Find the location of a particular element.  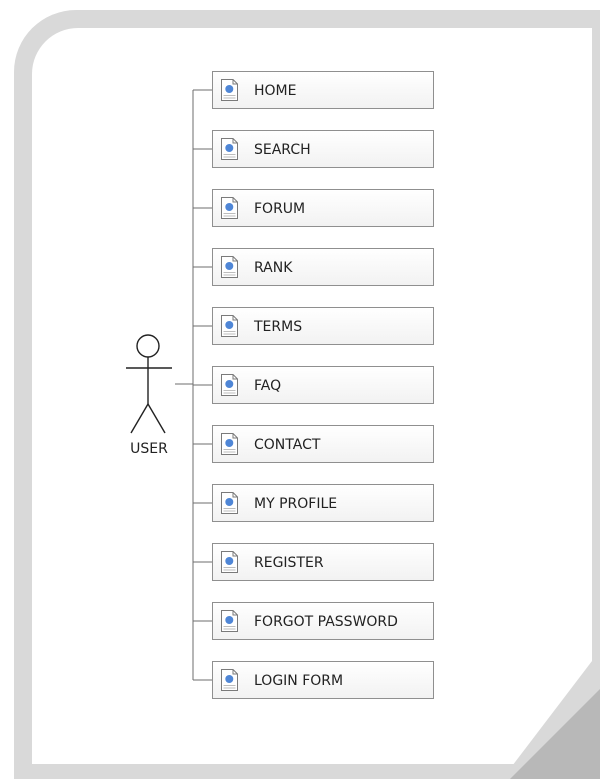

use-case-label: RANK is located at coordinates (273, 268).